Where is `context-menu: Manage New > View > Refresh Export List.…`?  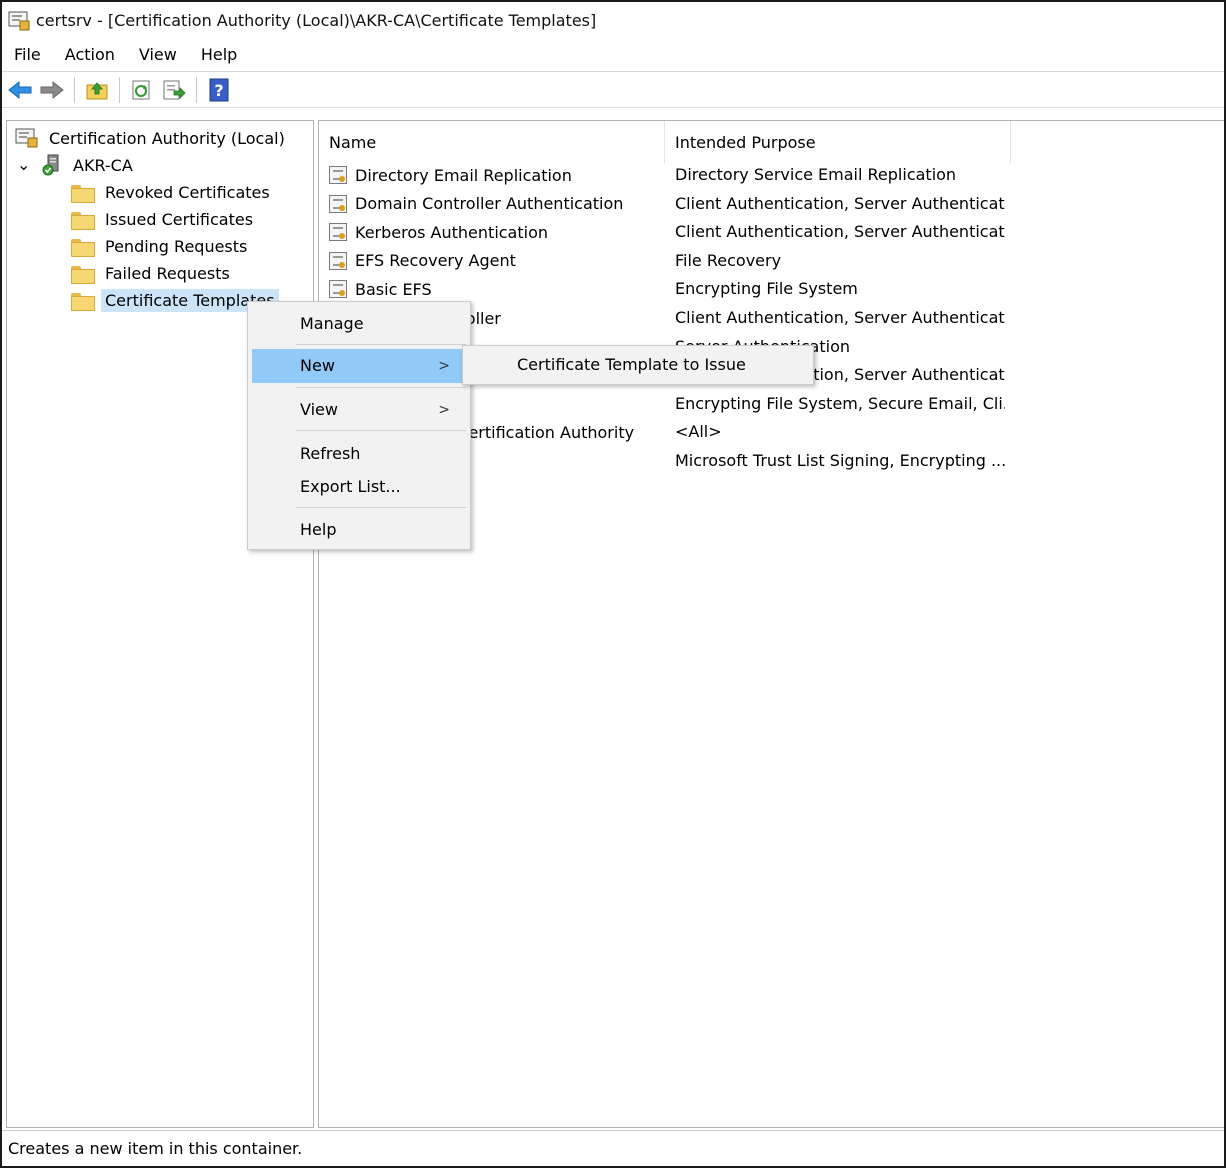 context-menu: Manage New > View > Refresh Export List.… is located at coordinates (359, 425).